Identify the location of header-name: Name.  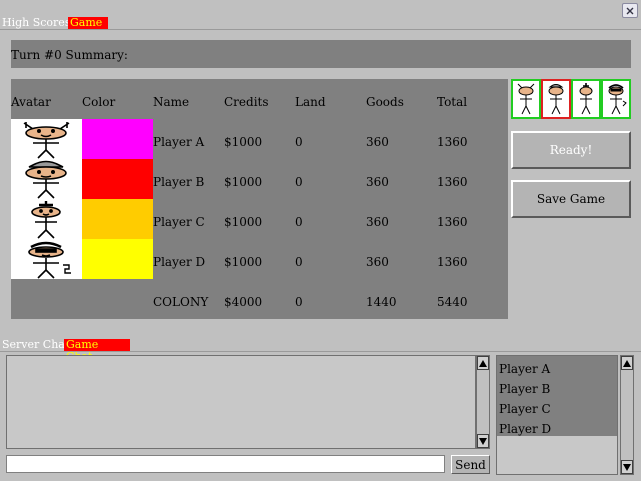
(171, 102).